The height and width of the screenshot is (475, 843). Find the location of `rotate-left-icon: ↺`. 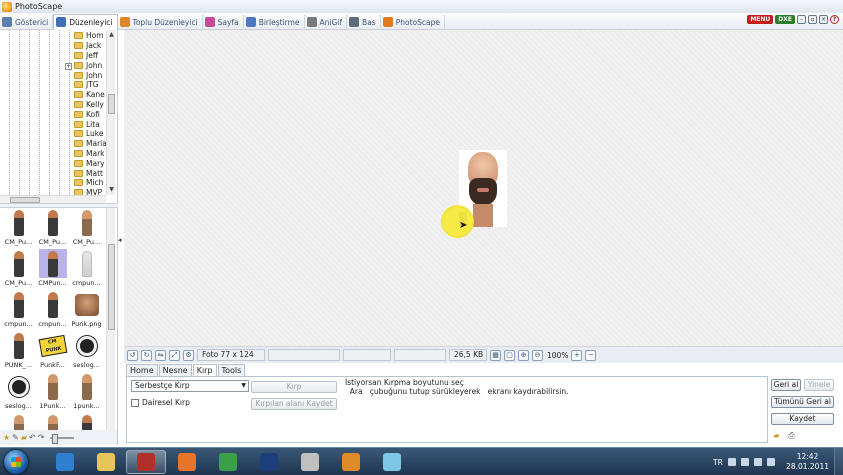

rotate-left-icon: ↺ is located at coordinates (132, 355).